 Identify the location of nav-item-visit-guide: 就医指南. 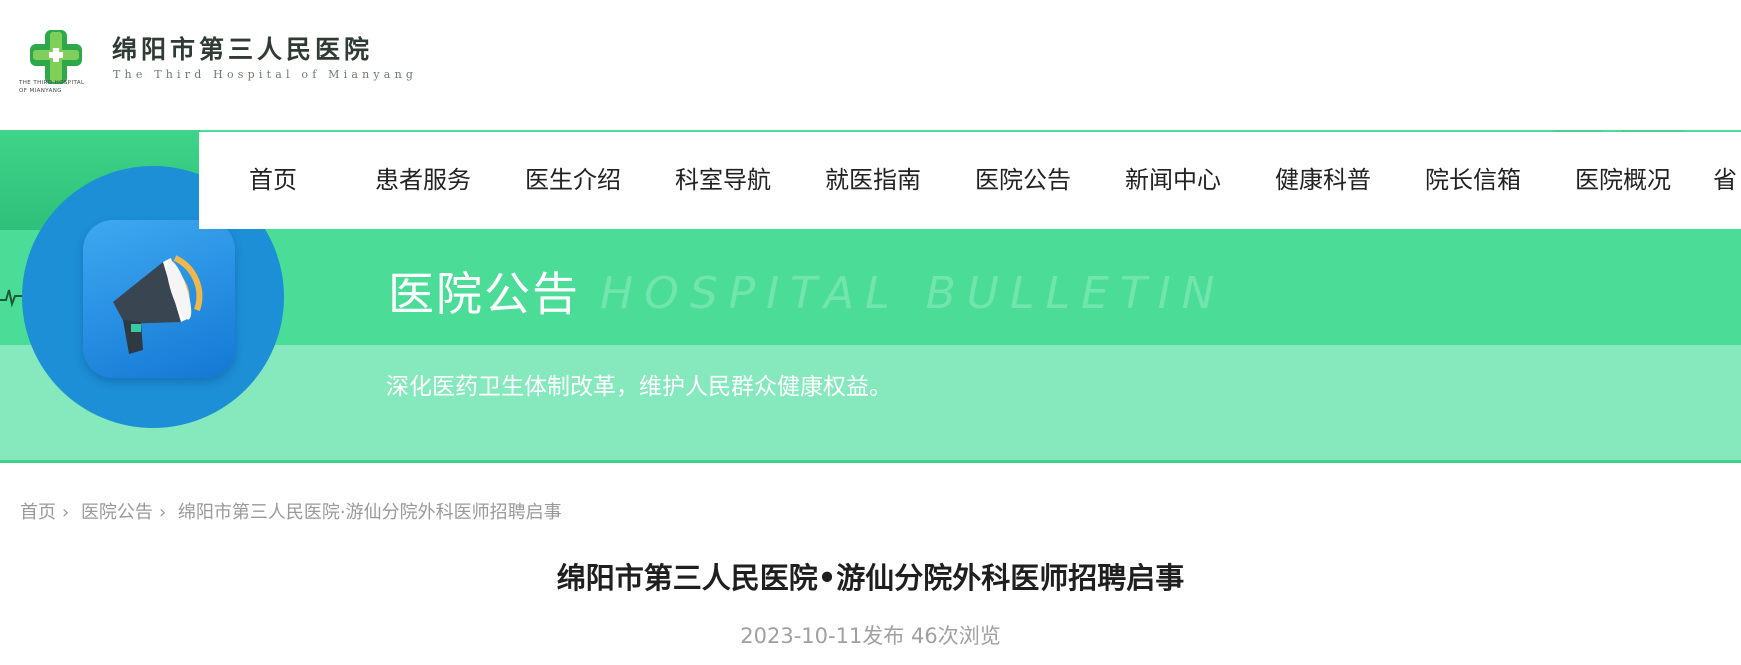
(873, 180).